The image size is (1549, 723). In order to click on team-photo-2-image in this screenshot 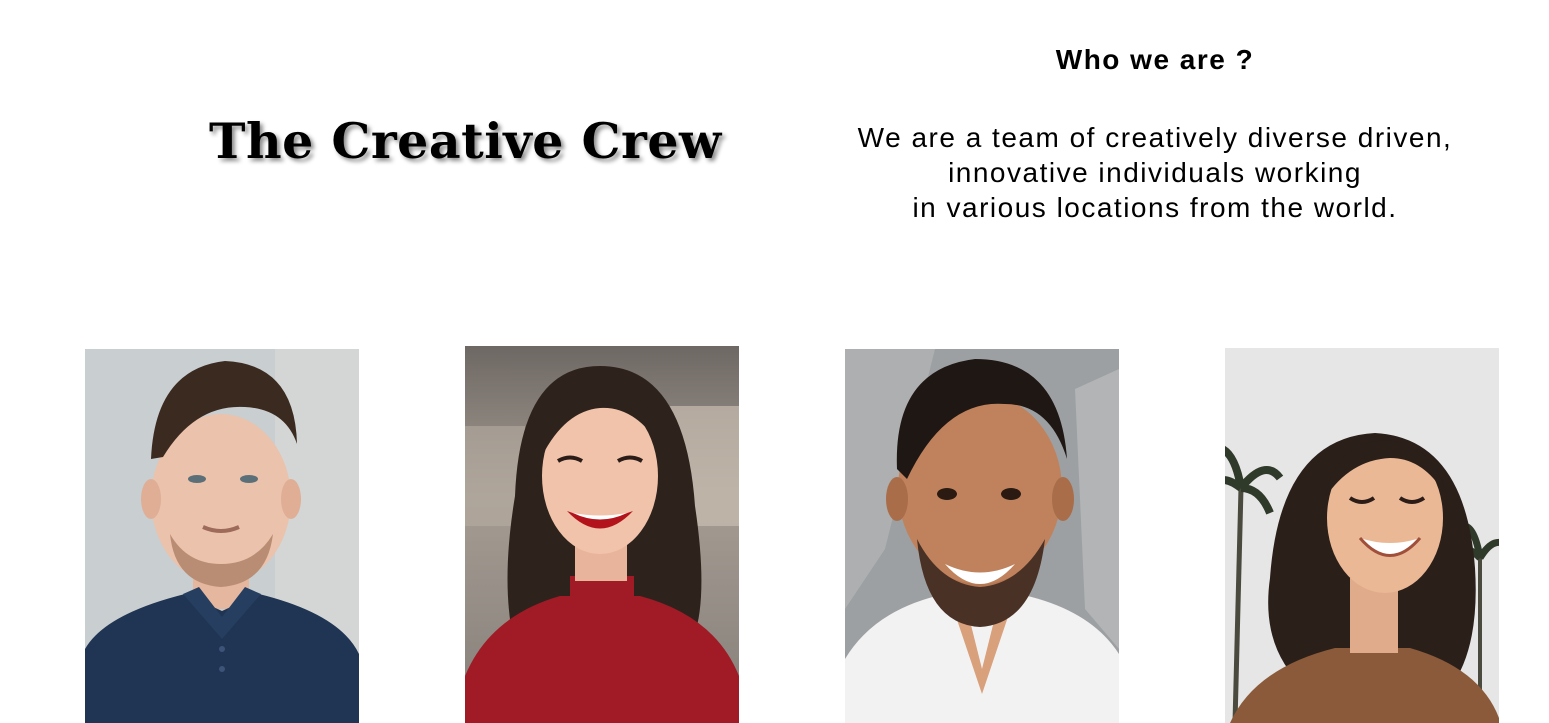, I will do `click(602, 534)`.